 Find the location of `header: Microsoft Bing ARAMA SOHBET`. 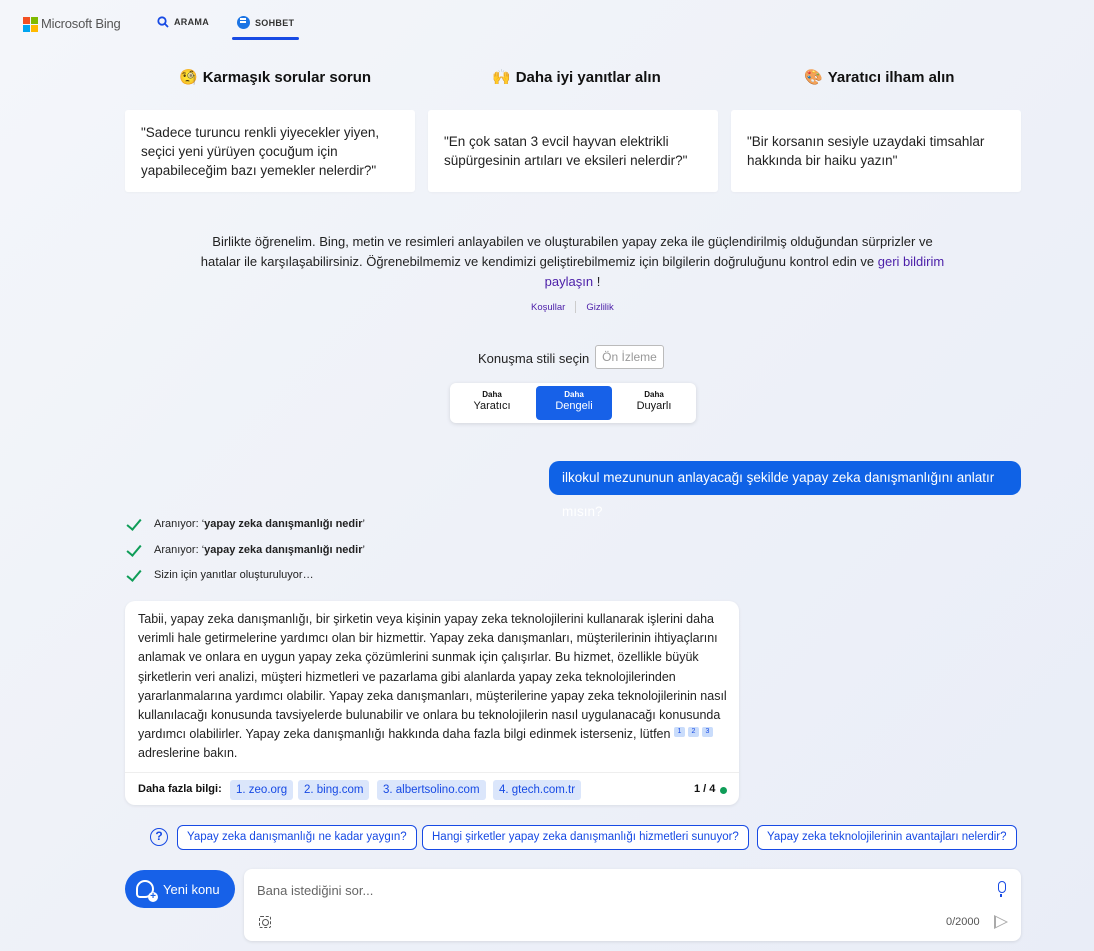

header: Microsoft Bing ARAMA SOHBET is located at coordinates (547, 22).